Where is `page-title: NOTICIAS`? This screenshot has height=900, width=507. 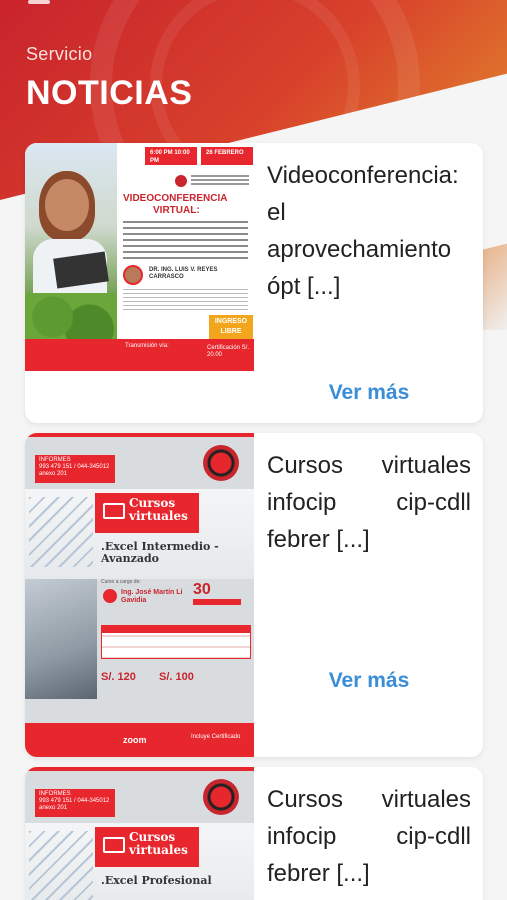 page-title: NOTICIAS is located at coordinates (109, 93).